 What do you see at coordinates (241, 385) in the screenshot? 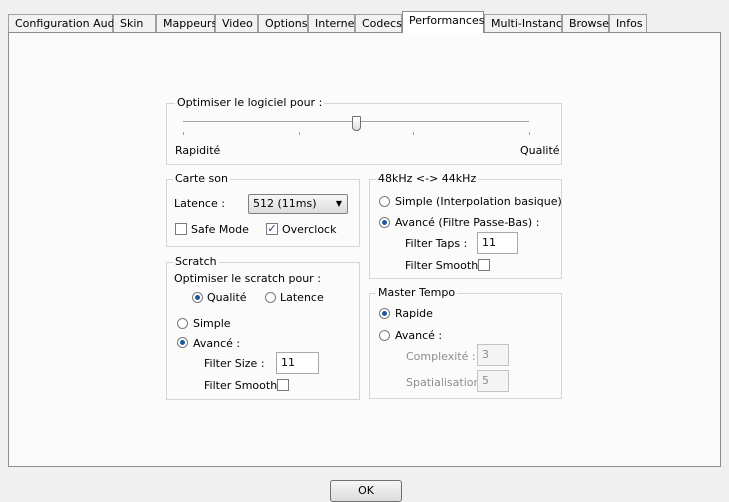
I see `scratch-filter-smooth-label: Filter Smooth` at bounding box center [241, 385].